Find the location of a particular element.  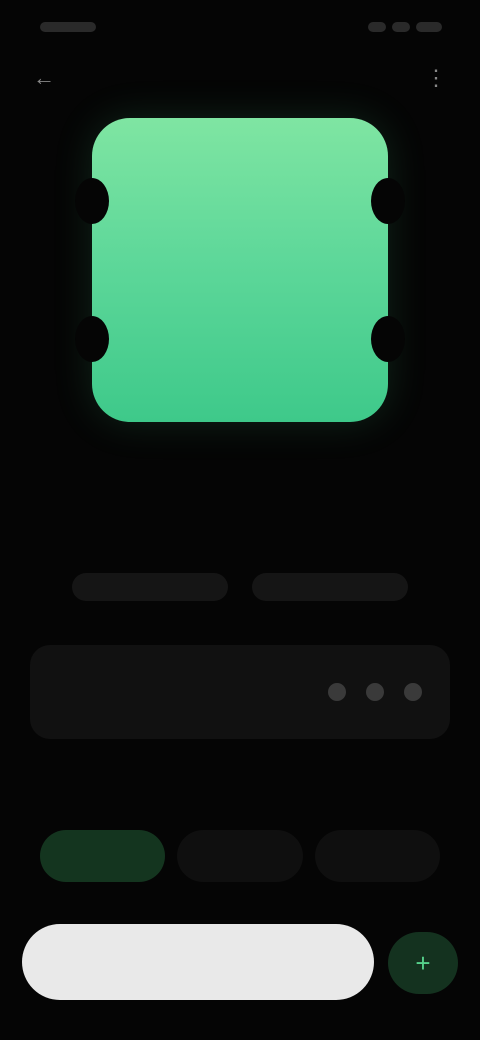

primary-action-button is located at coordinates (198, 962).